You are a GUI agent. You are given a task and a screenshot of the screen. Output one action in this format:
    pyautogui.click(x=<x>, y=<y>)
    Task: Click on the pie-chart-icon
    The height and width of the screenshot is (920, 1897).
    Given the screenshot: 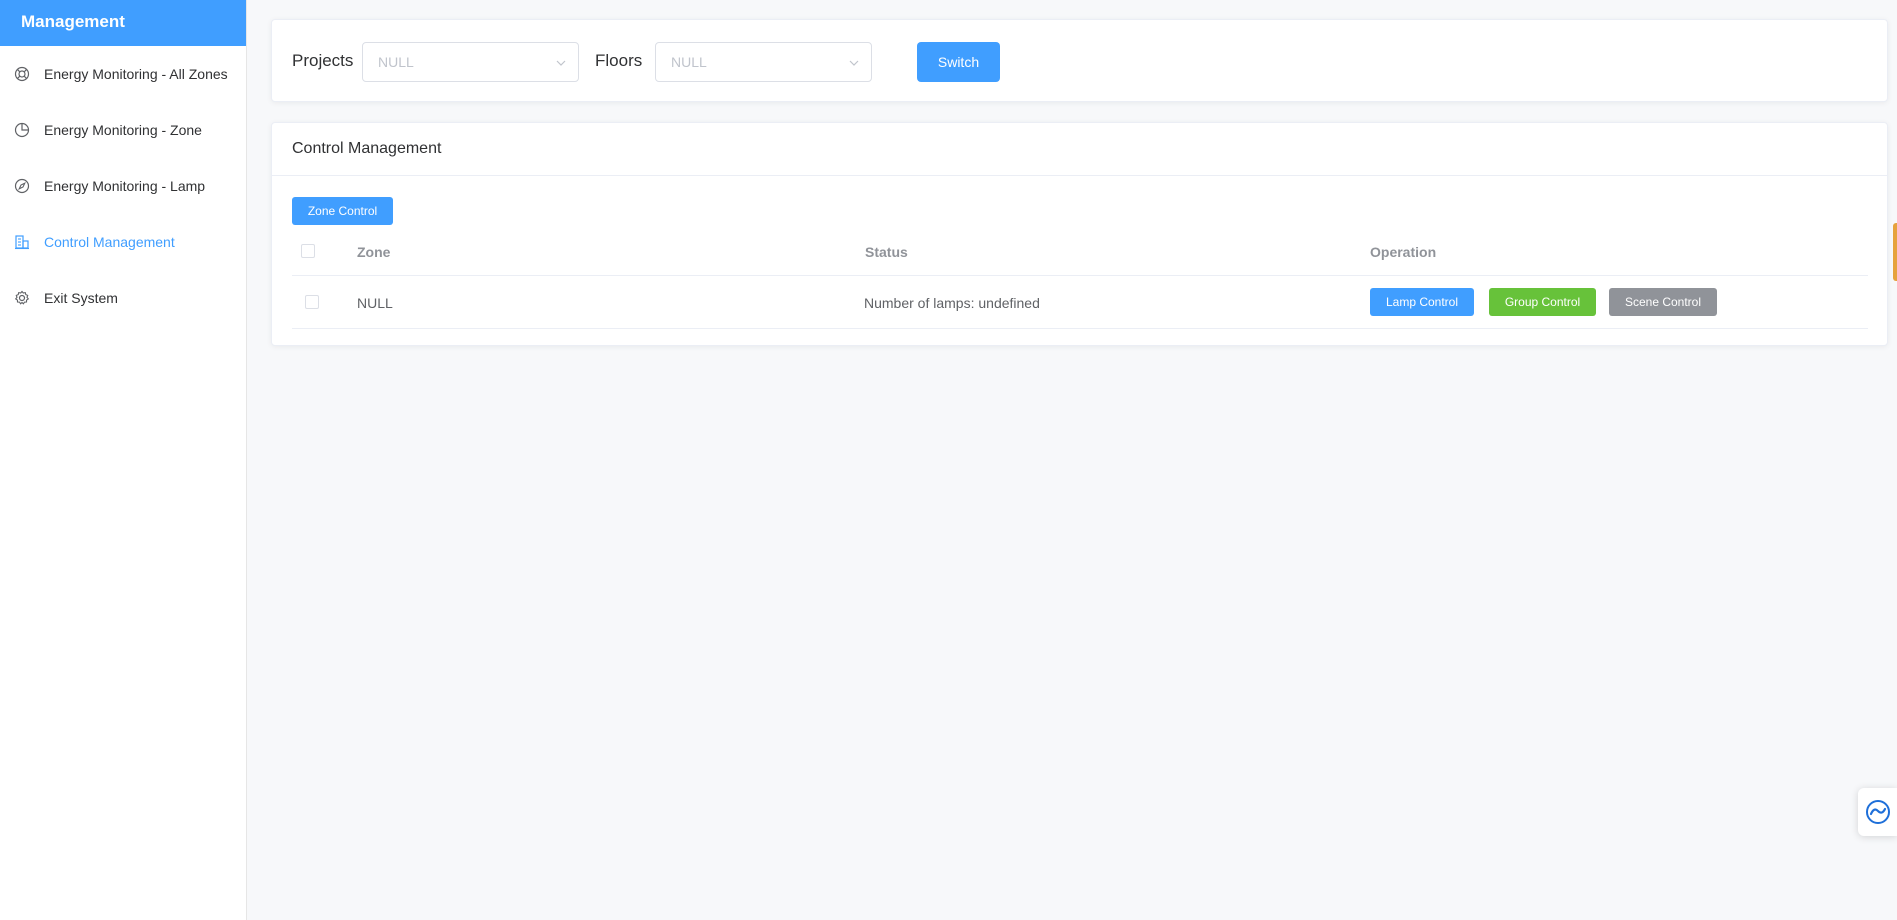 What is the action you would take?
    pyautogui.click(x=22, y=130)
    